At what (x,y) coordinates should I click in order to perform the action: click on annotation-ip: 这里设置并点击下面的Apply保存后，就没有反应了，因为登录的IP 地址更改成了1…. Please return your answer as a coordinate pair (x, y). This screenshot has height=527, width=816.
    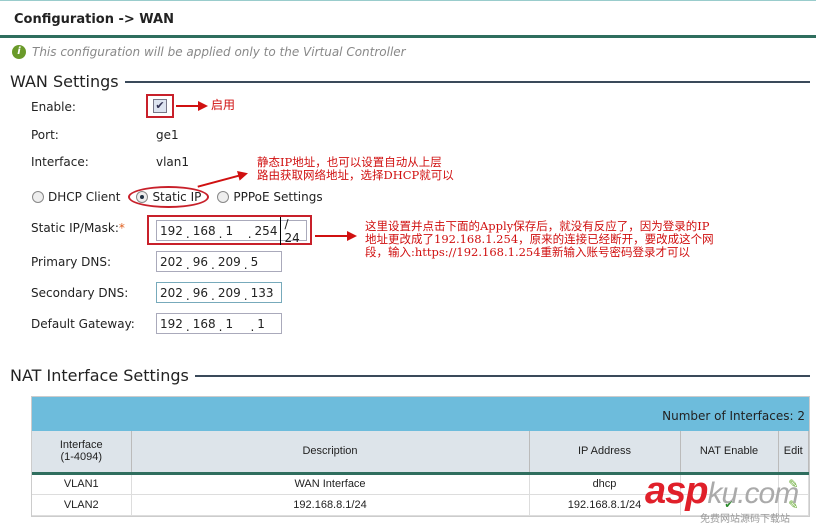
    Looking at the image, I should click on (539, 239).